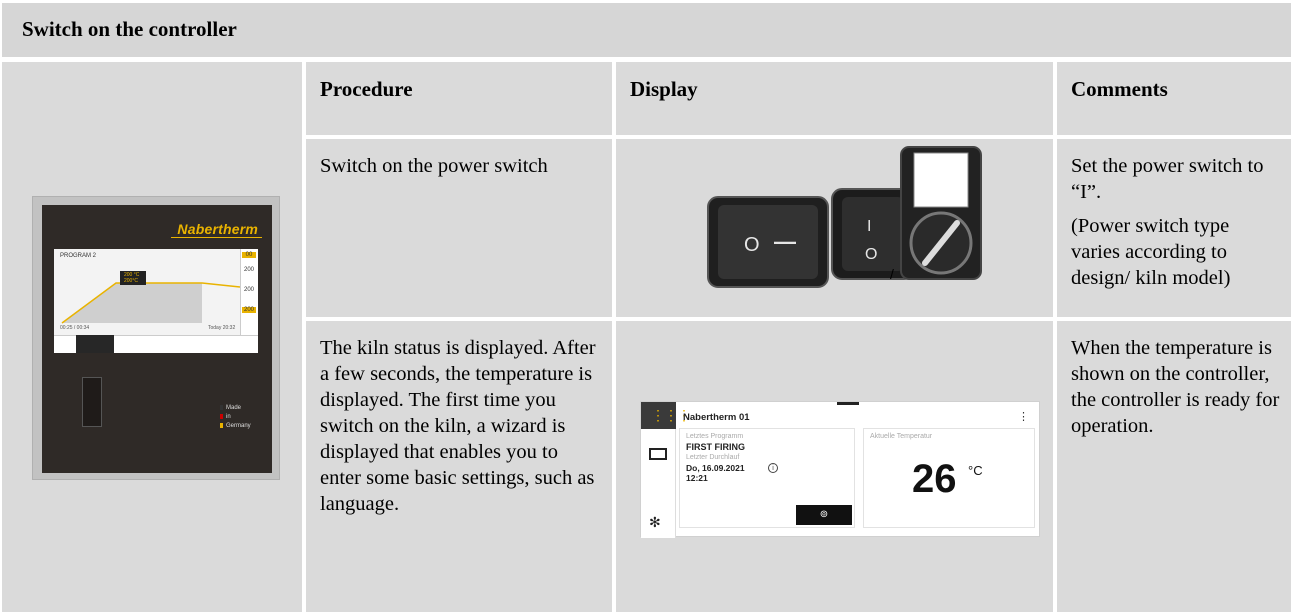  What do you see at coordinates (901, 436) in the screenshot?
I see `current-temp-label: Aktuelle Temperatur` at bounding box center [901, 436].